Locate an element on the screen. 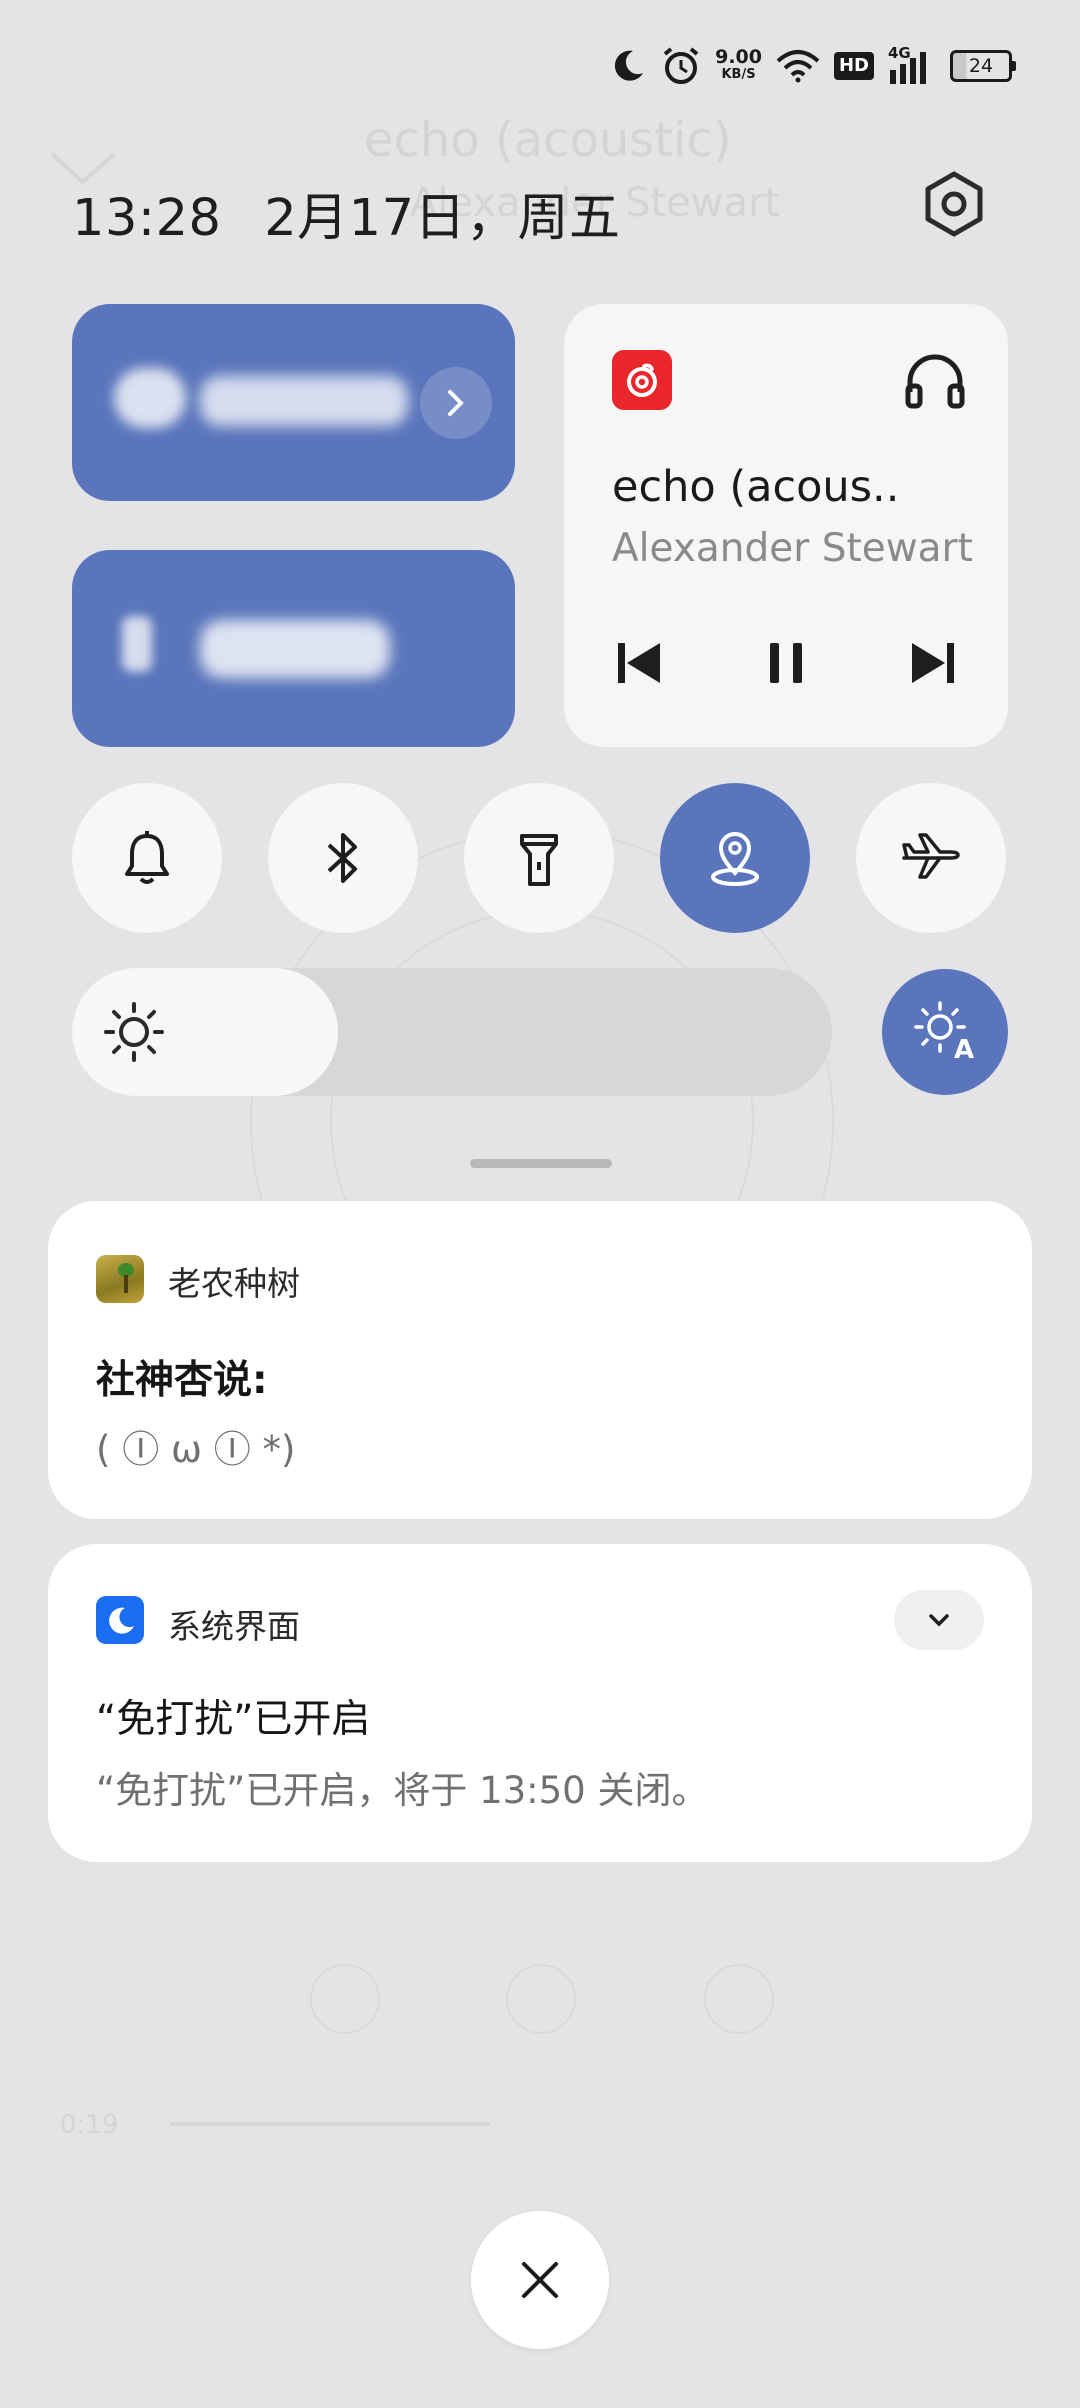  mobile-data-tile is located at coordinates (293, 648).